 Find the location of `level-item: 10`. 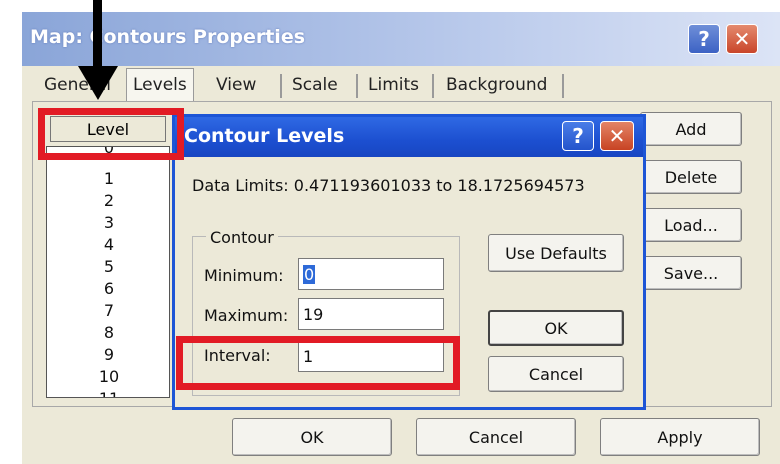

level-item: 10 is located at coordinates (108, 377).